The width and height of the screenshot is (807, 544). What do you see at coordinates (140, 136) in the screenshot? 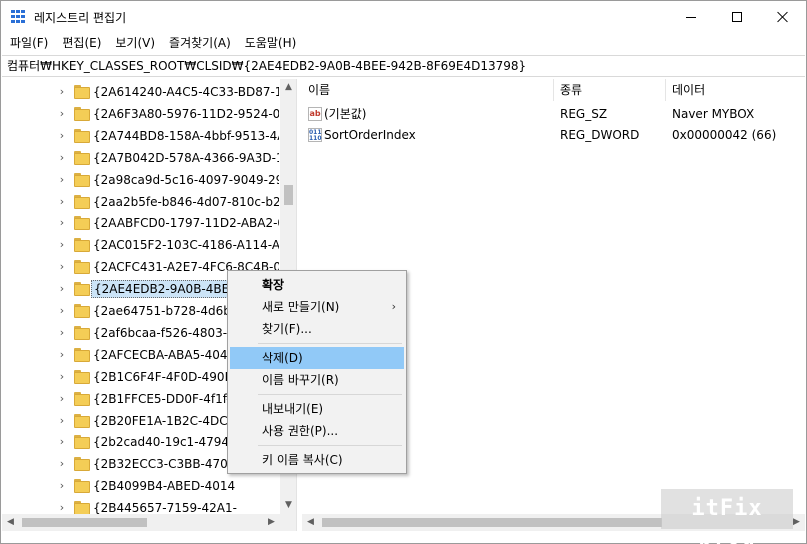
I see `tree-item: › {2A744BD8-158A-4bbf-9513-4A` at bounding box center [140, 136].